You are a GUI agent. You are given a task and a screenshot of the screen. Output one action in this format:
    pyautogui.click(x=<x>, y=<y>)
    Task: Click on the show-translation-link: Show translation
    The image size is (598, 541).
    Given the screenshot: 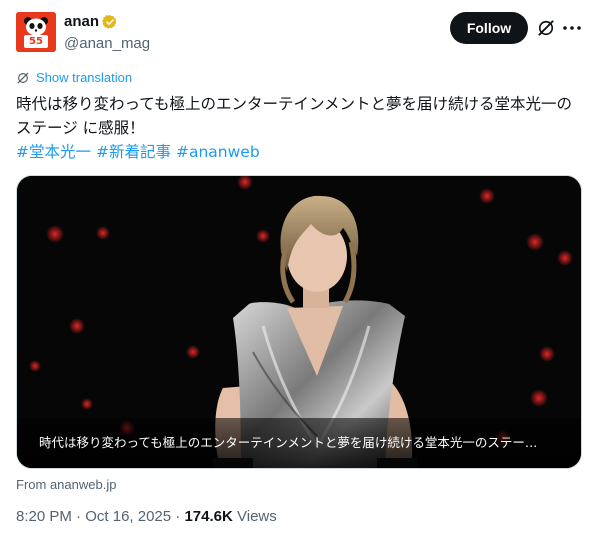 What is the action you would take?
    pyautogui.click(x=74, y=77)
    